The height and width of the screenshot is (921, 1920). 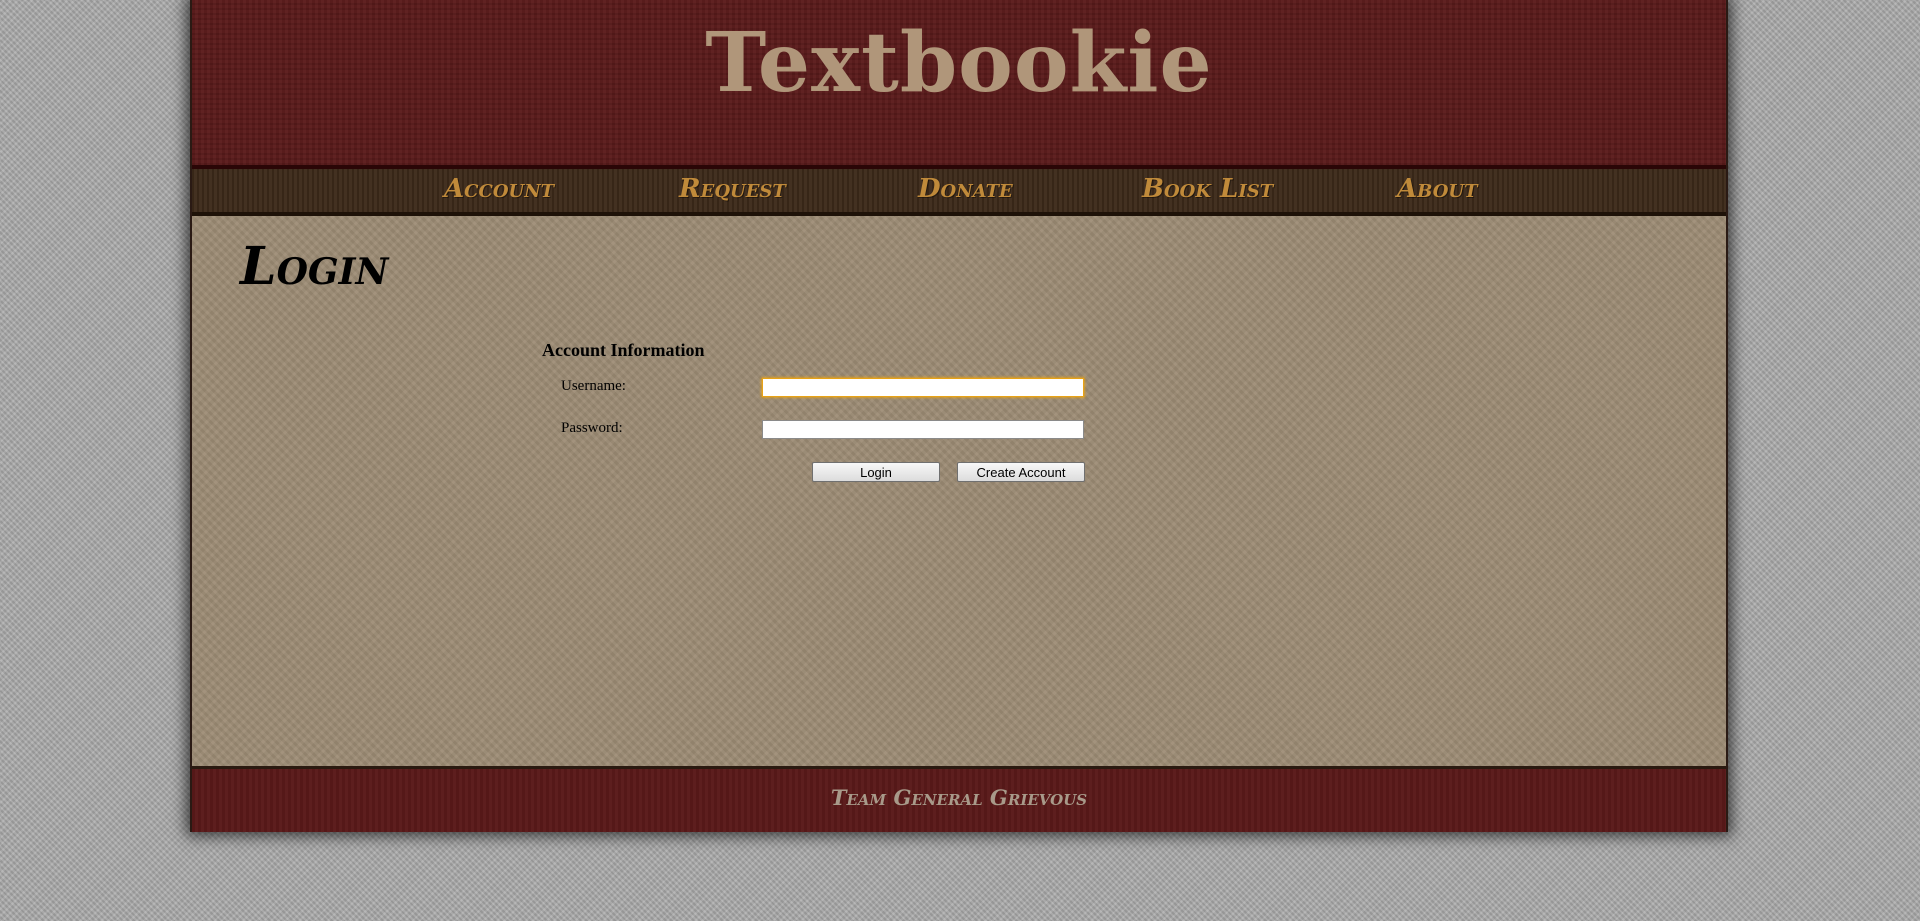 I want to click on main-nav: Account Request Donate Book List About, so click(x=959, y=192).